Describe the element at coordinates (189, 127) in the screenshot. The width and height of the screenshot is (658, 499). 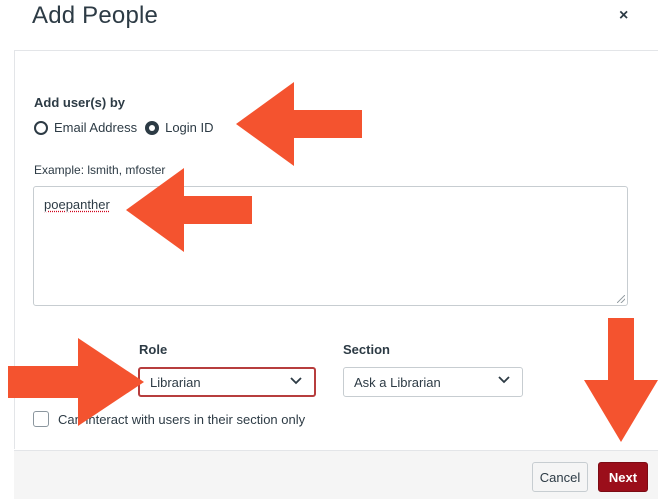
I see `login-id-radio-label: Login ID` at that location.